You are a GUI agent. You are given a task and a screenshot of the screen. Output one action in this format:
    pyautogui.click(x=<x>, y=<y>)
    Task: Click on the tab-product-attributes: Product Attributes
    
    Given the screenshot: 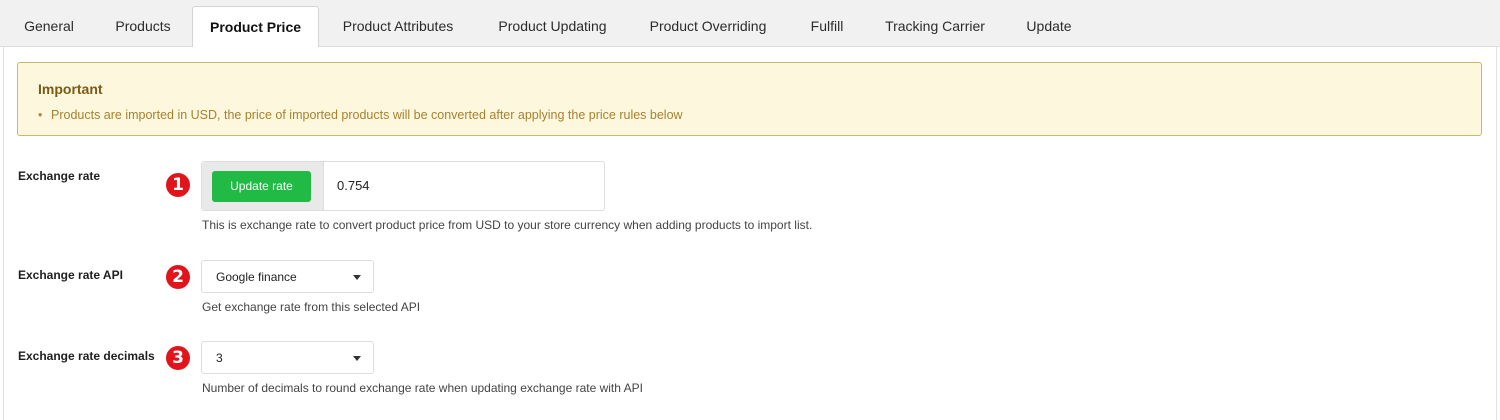 What is the action you would take?
    pyautogui.click(x=398, y=26)
    